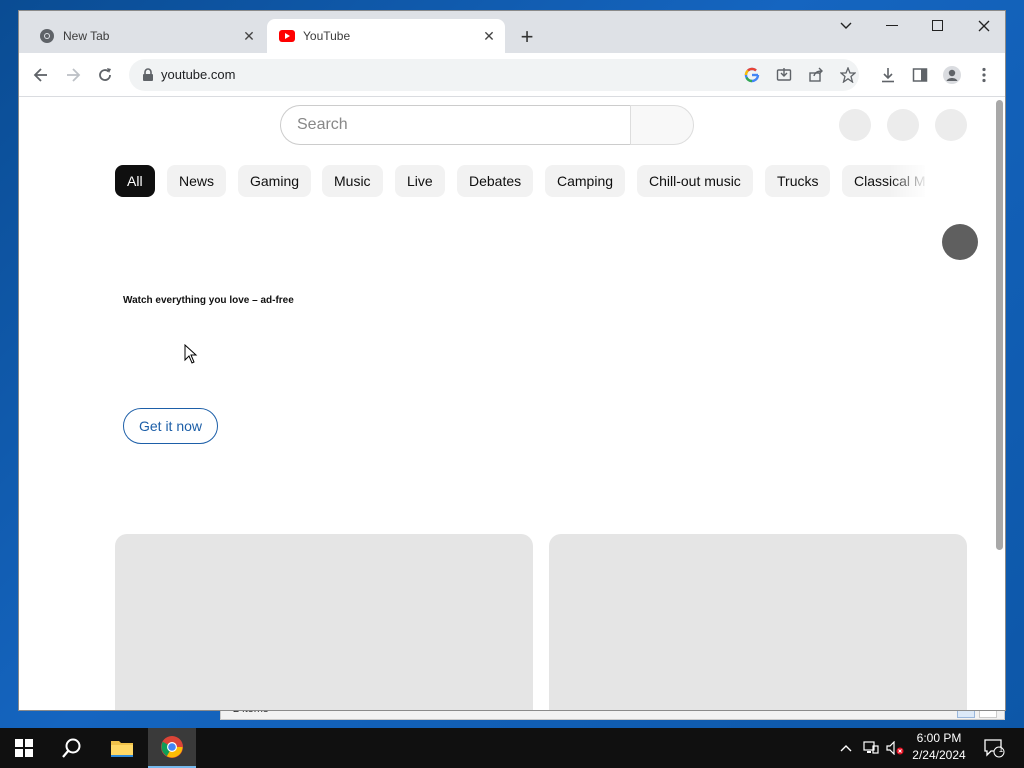 The width and height of the screenshot is (1024, 768). What do you see at coordinates (848, 75) in the screenshot?
I see `bookmark-star-icon` at bounding box center [848, 75].